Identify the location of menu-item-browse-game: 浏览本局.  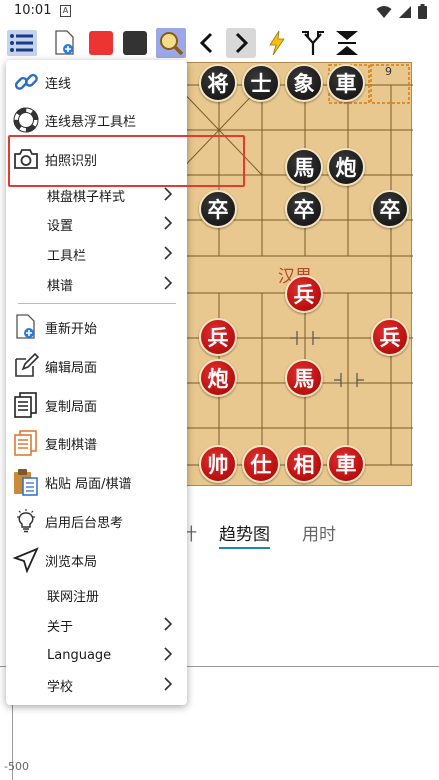
(96, 560).